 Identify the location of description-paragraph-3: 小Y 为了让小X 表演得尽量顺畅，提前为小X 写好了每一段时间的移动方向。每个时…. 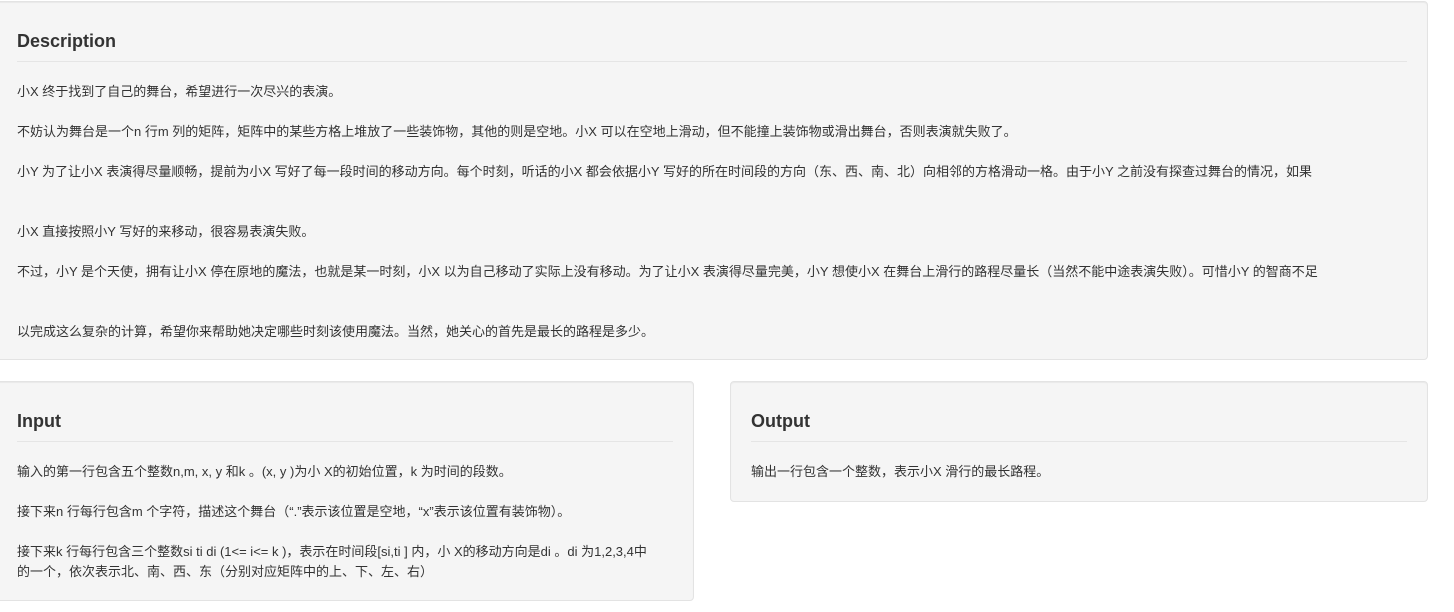
(664, 171).